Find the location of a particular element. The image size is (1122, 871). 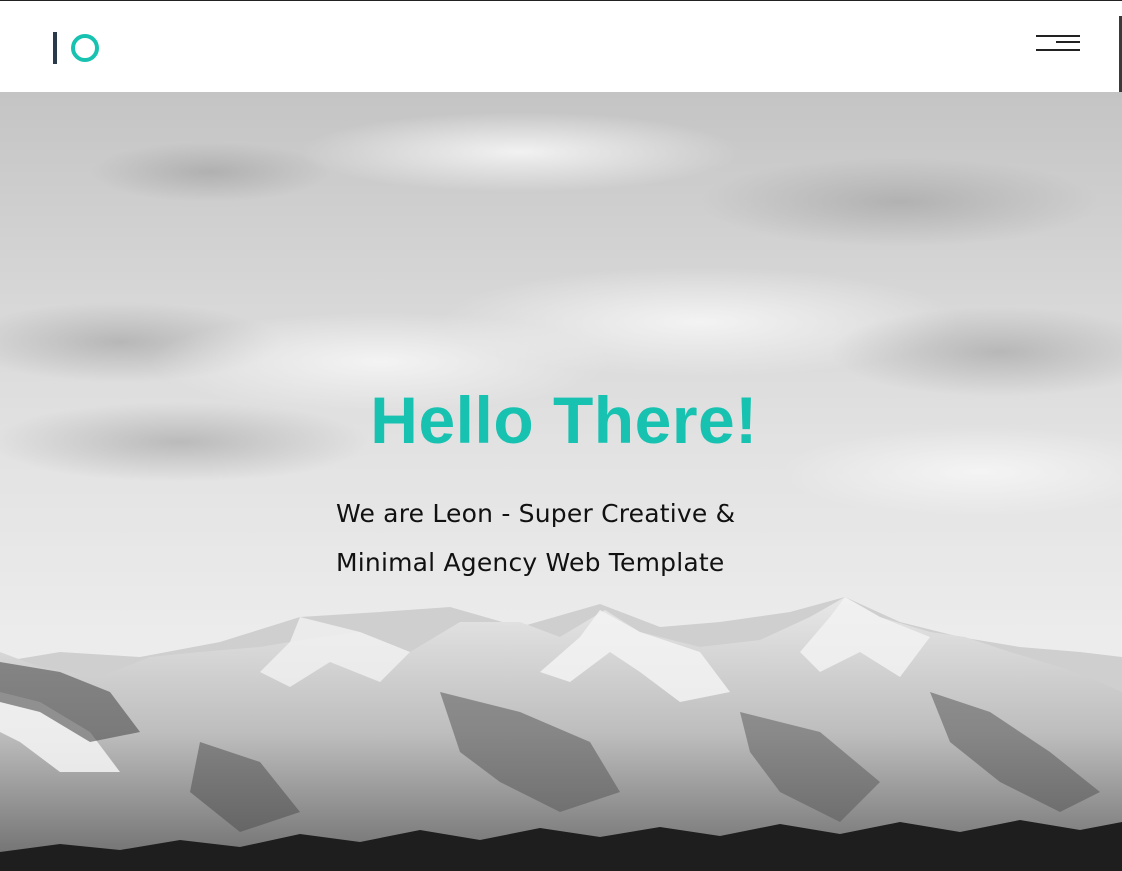

hamburger-menu-icon is located at coordinates (1057, 45).